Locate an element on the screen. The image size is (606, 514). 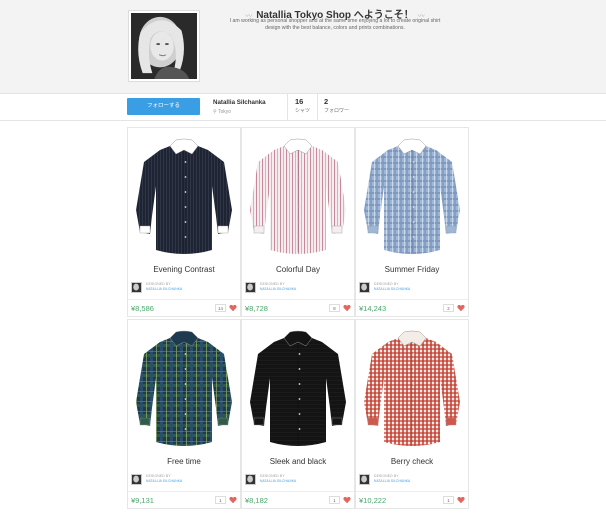
product-price: ¥9,131 is located at coordinates (142, 500).